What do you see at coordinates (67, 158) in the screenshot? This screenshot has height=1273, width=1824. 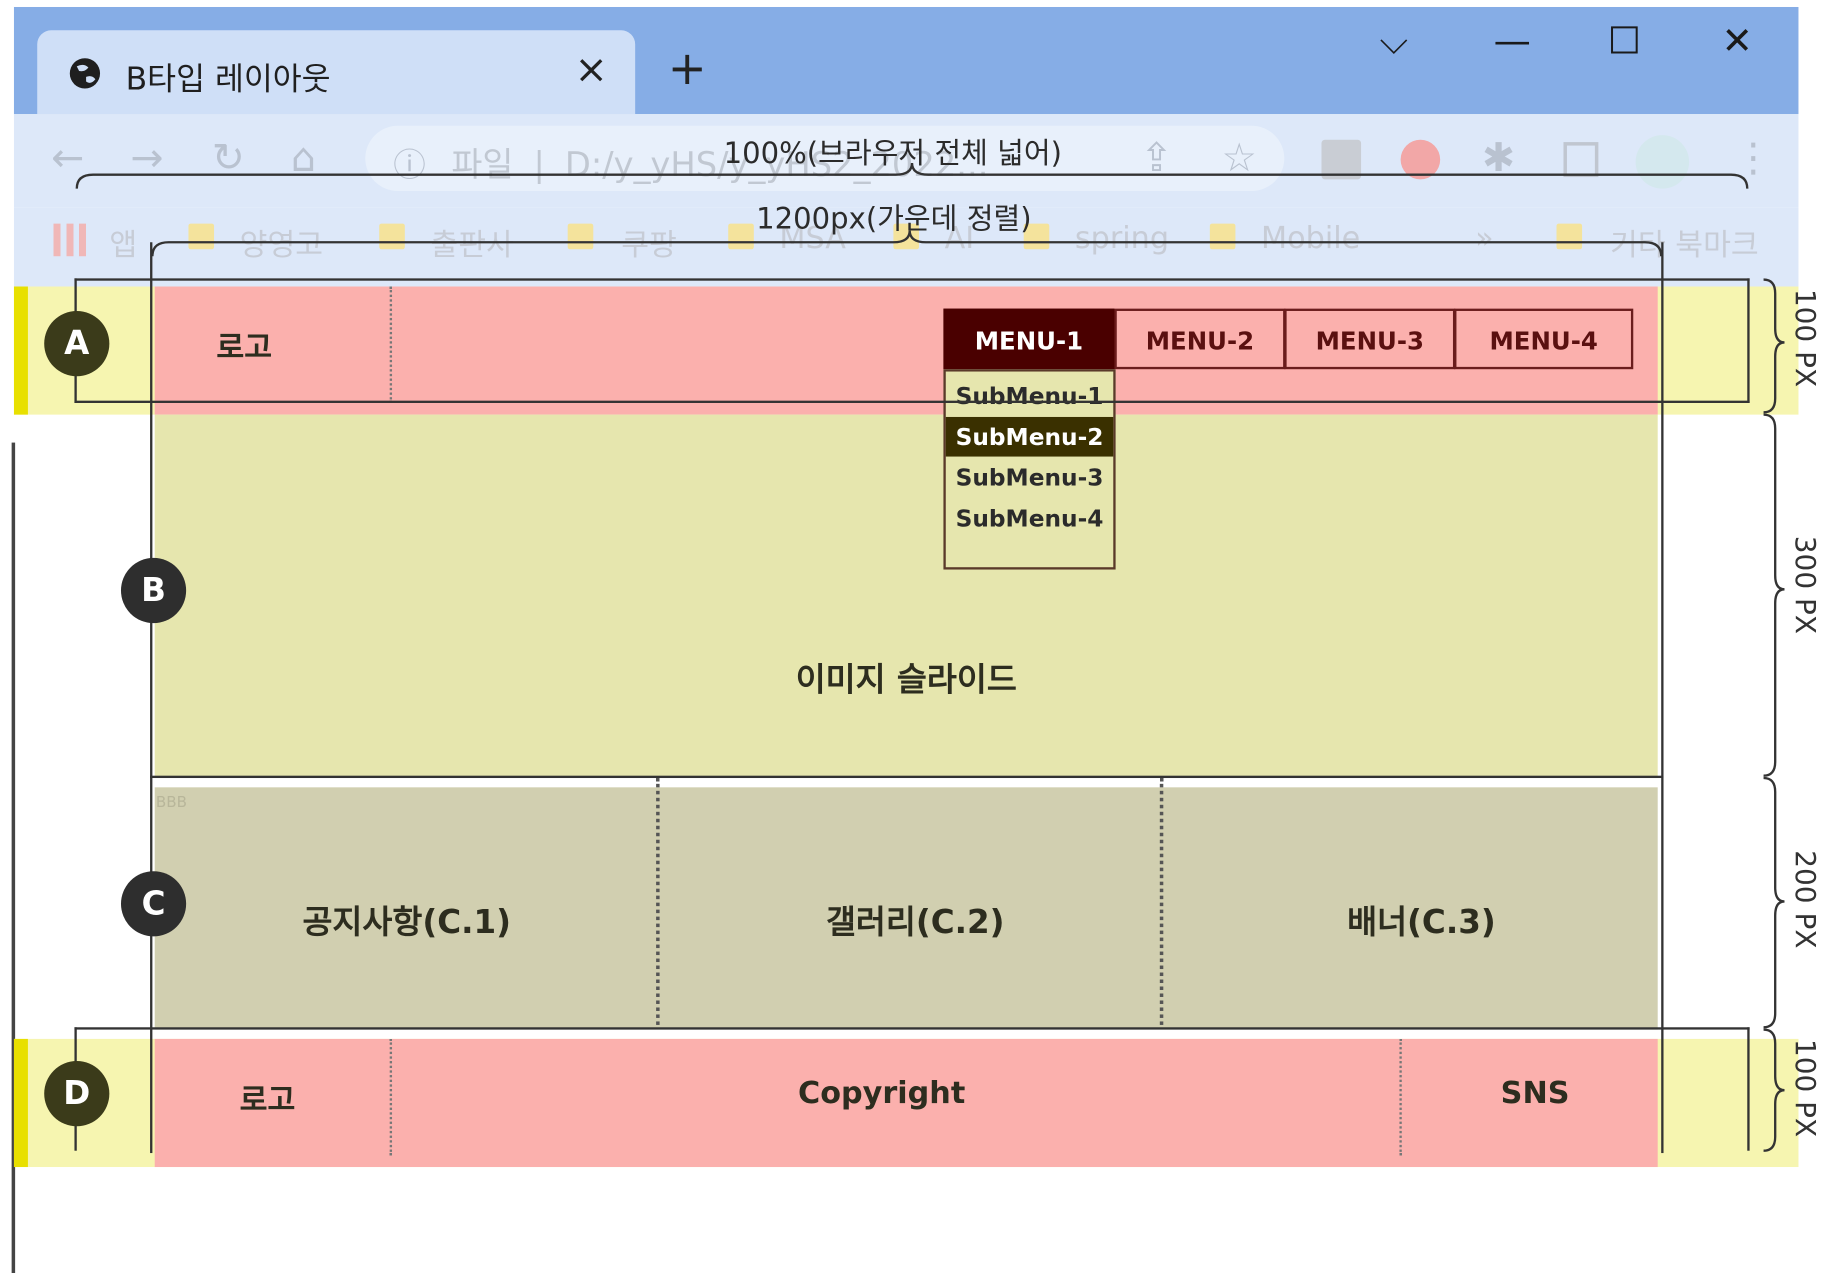 I see `back-icon: ←` at bounding box center [67, 158].